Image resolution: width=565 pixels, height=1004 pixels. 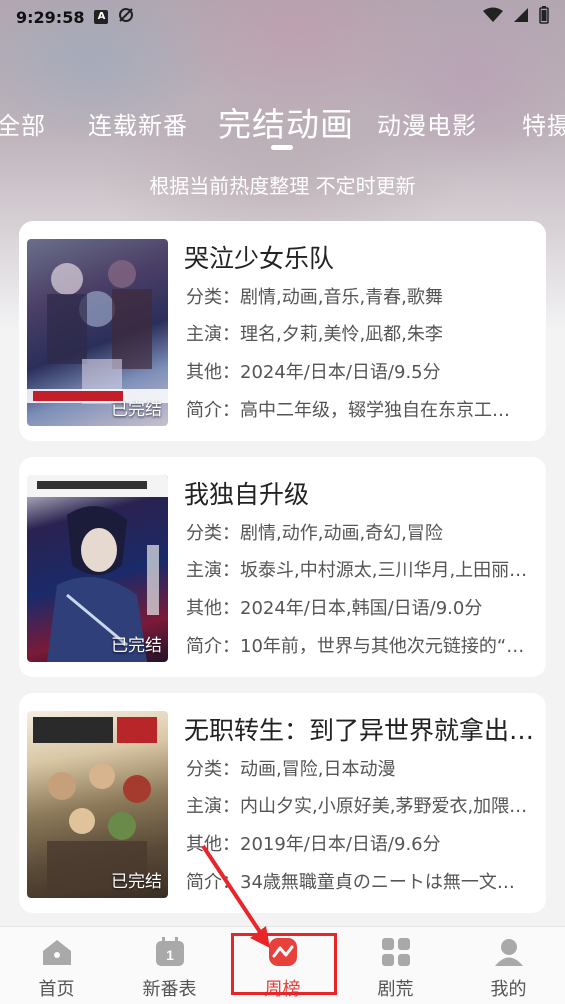 What do you see at coordinates (291, 769) in the screenshot?
I see `anime-category: 分类：动画,冒险,日本动漫` at bounding box center [291, 769].